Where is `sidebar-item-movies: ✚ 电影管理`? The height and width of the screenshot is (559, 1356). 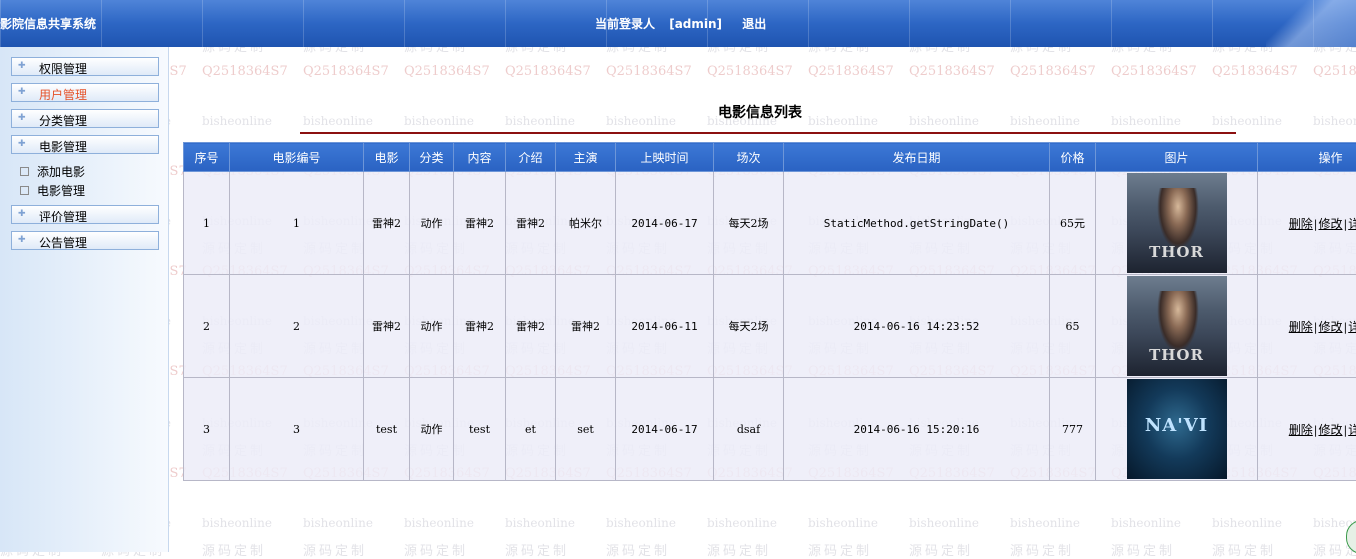 sidebar-item-movies: ✚ 电影管理 is located at coordinates (85, 144).